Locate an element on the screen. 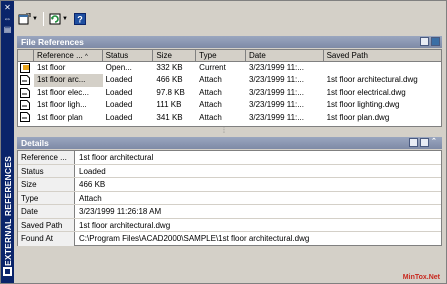  refresh-icon is located at coordinates (55, 19).